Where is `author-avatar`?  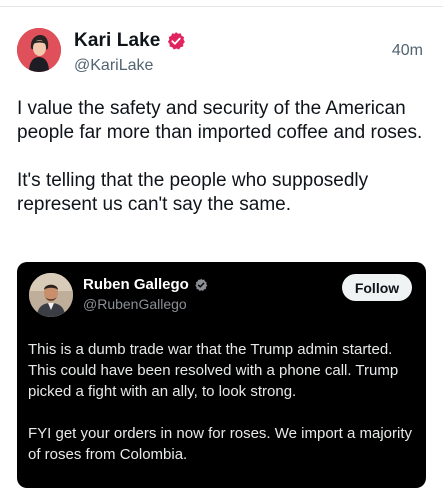
author-avatar is located at coordinates (39, 50).